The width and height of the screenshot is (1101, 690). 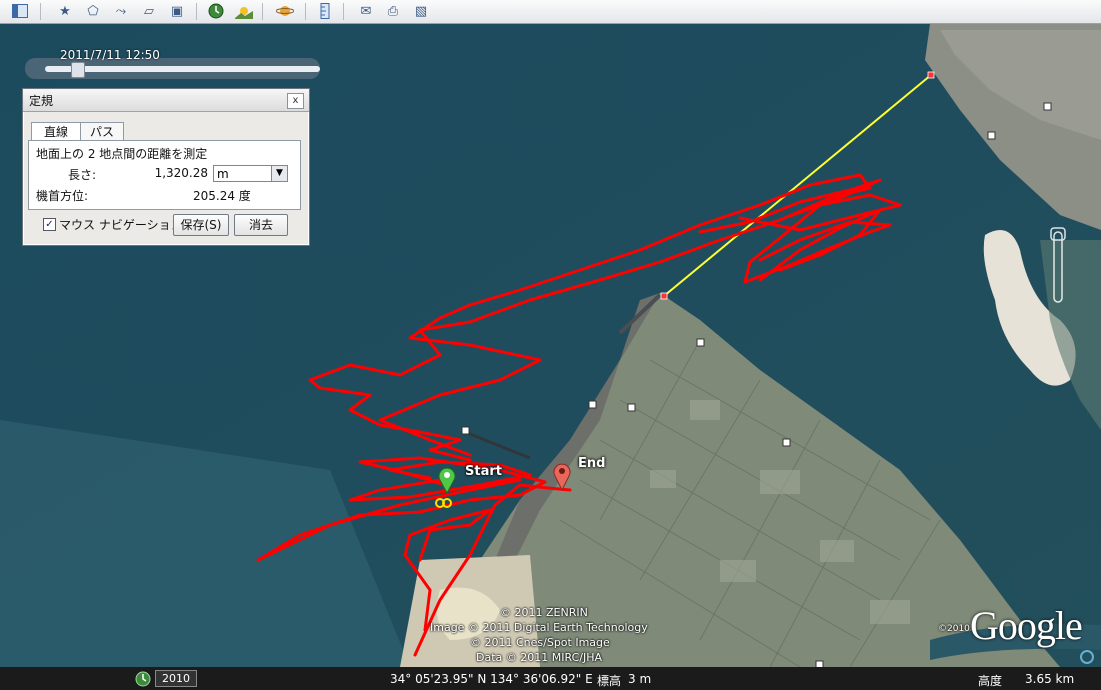 I want to click on tour-icon: ▣, so click(x=177, y=11).